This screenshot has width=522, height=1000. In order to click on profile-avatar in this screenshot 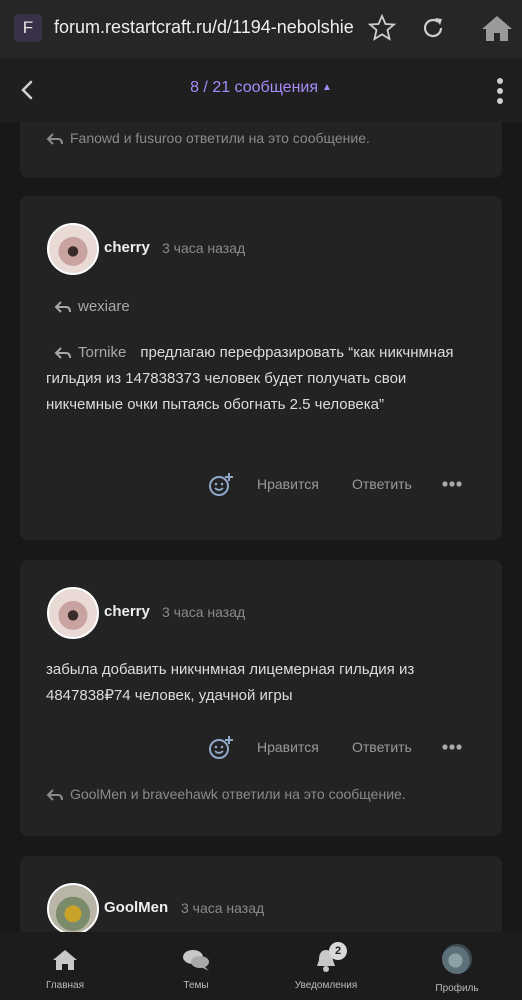, I will do `click(457, 959)`.